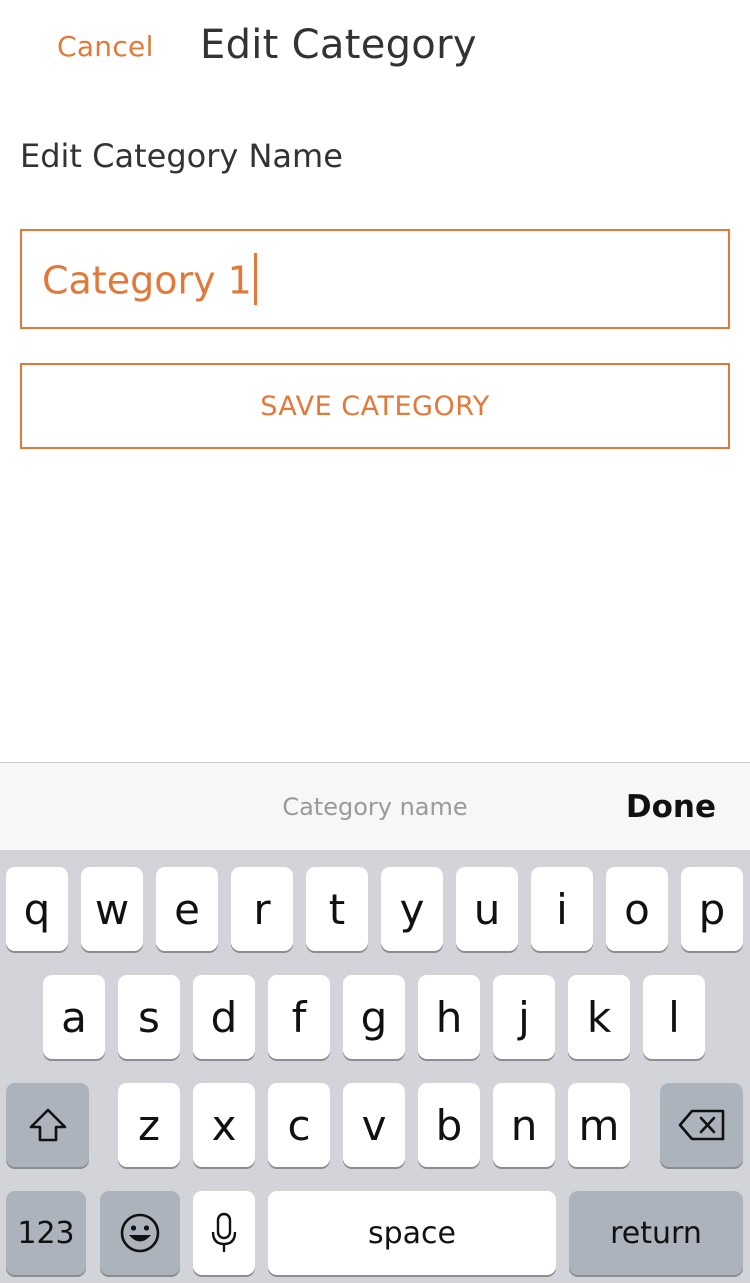  I want to click on key-v: v, so click(374, 1125).